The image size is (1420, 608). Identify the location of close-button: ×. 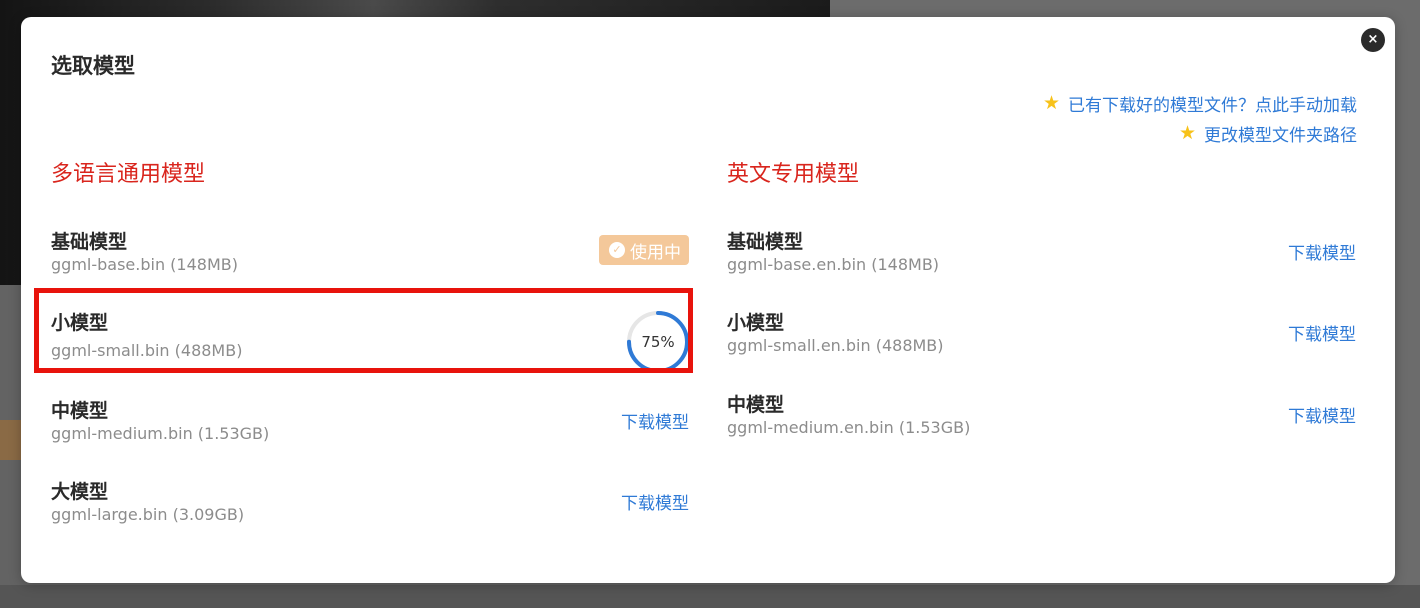
(1373, 40).